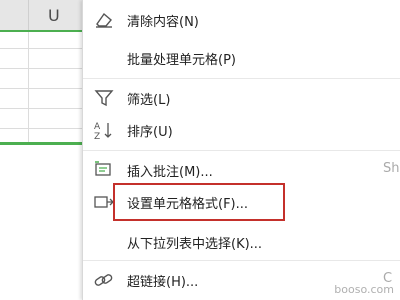 The image size is (400, 300). Describe the element at coordinates (28, 15) in the screenshot. I see `column-separator` at that location.